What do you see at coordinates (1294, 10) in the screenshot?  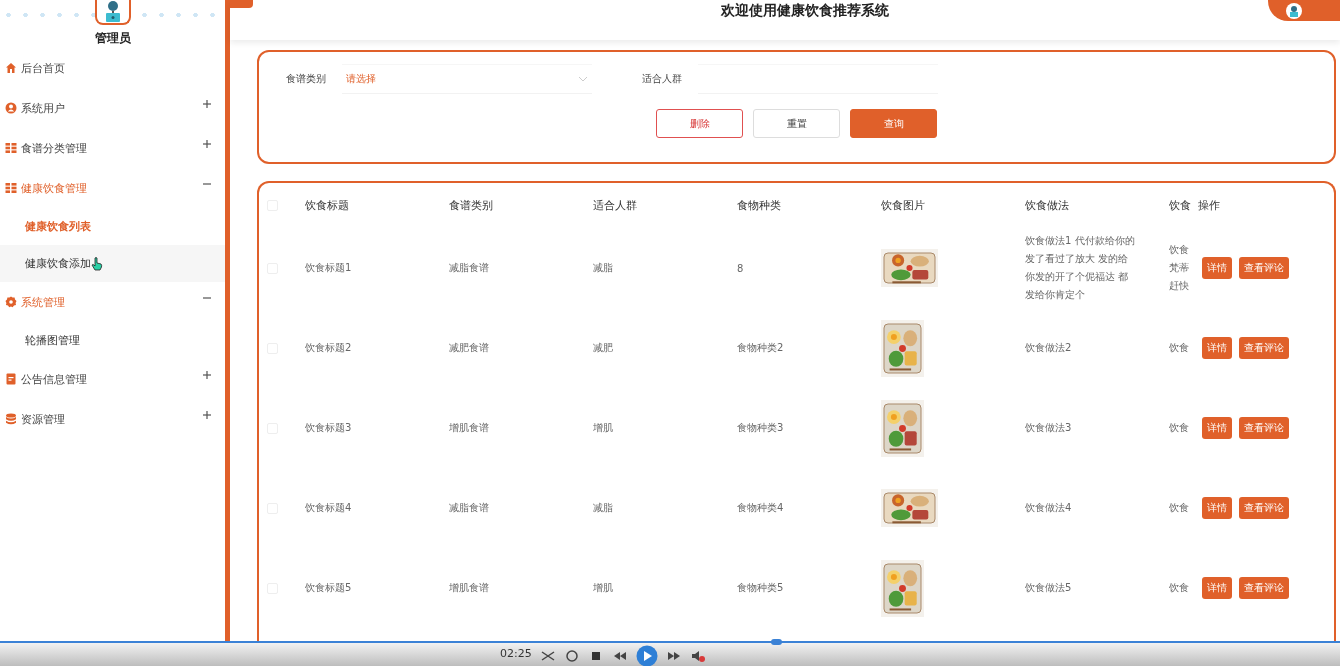 I see `avatar-icon` at bounding box center [1294, 10].